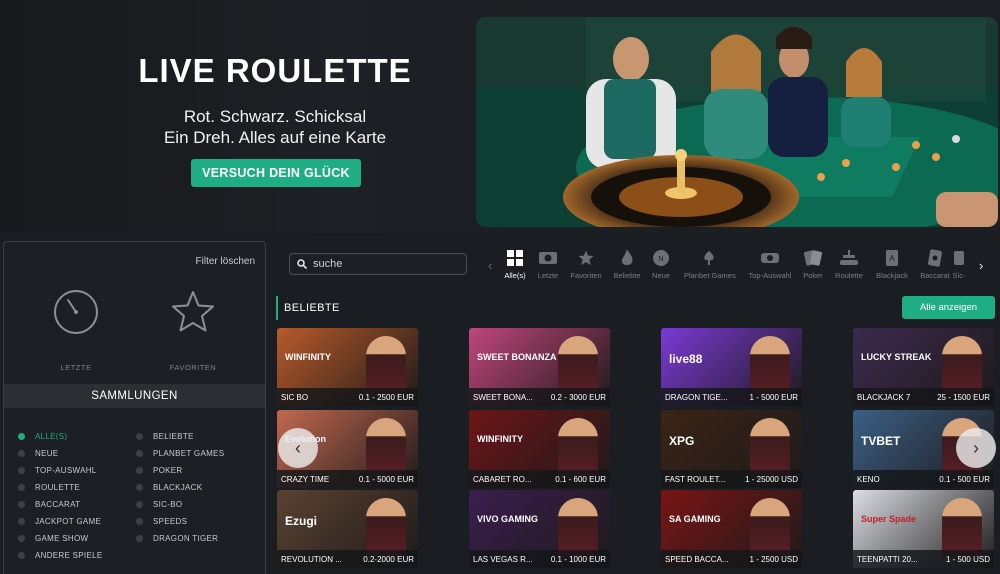 This screenshot has width=1000, height=574. I want to click on collection-item-planbet: PLANBET GAMES, so click(180, 453).